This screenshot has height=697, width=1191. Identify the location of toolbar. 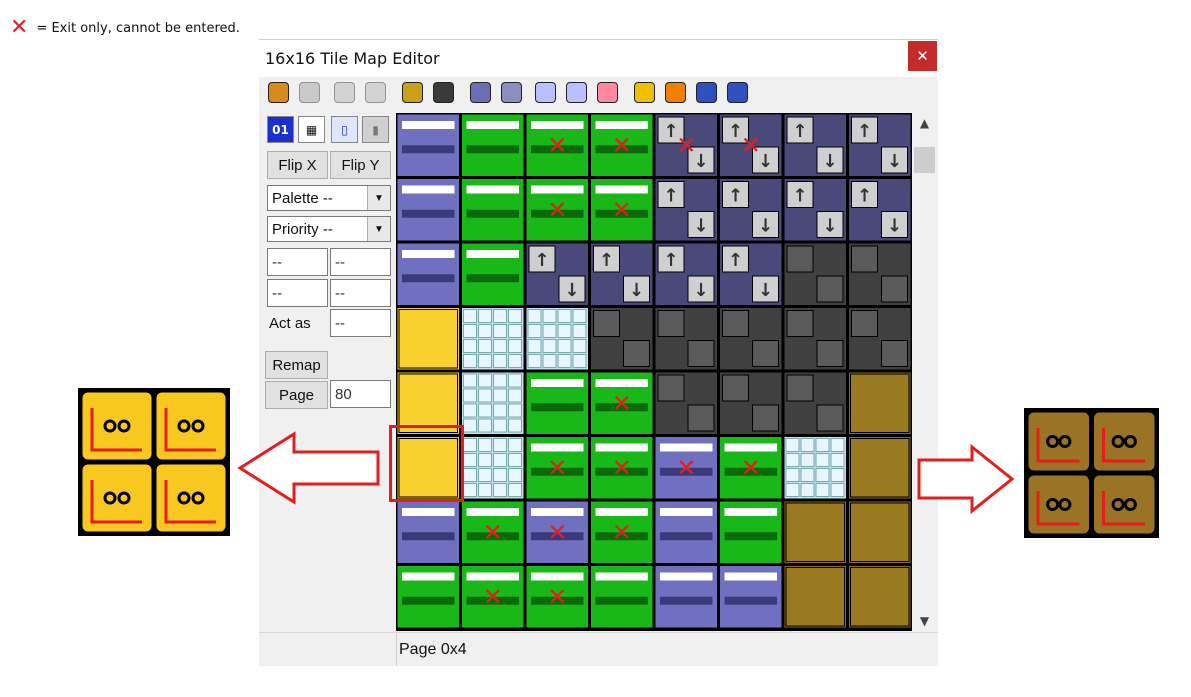
(598, 94).